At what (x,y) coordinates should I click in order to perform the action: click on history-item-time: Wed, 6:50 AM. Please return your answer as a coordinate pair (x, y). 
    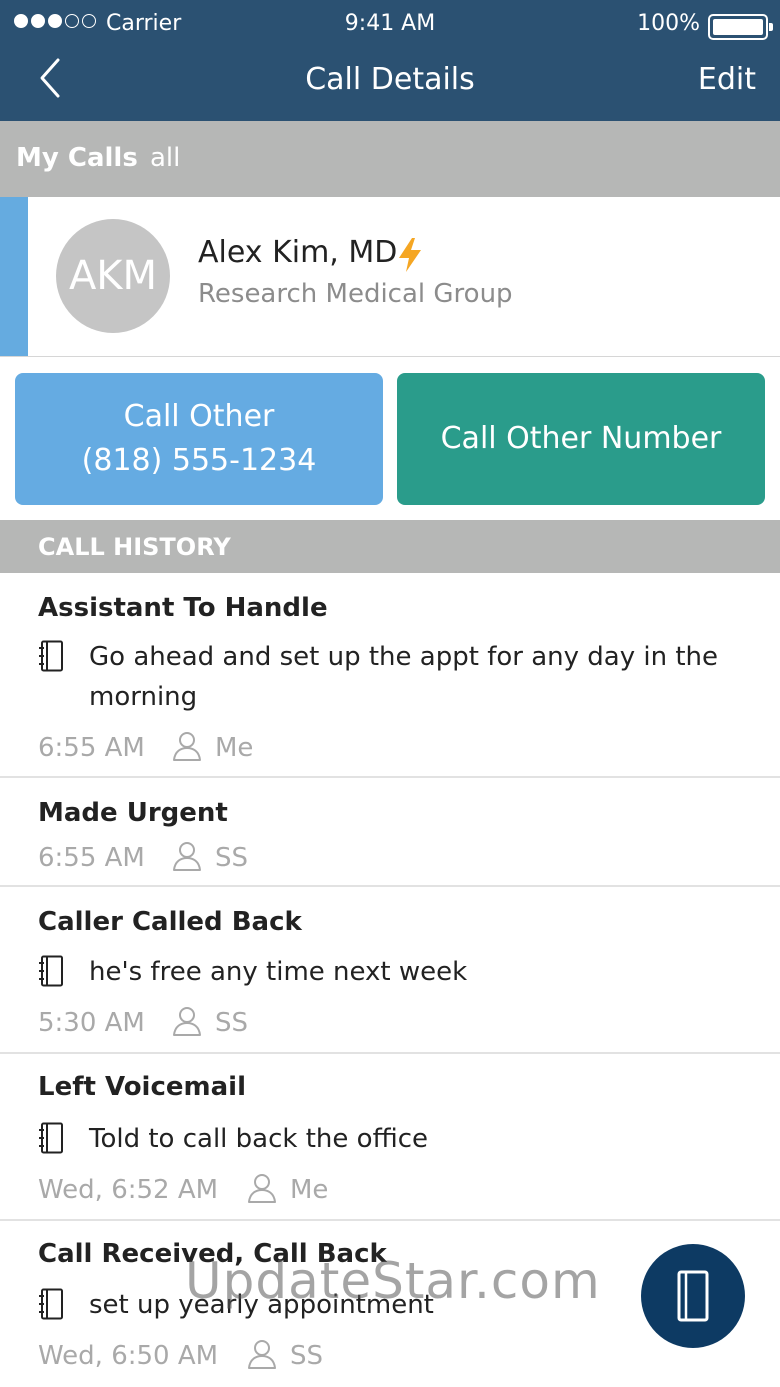
    Looking at the image, I should click on (128, 1356).